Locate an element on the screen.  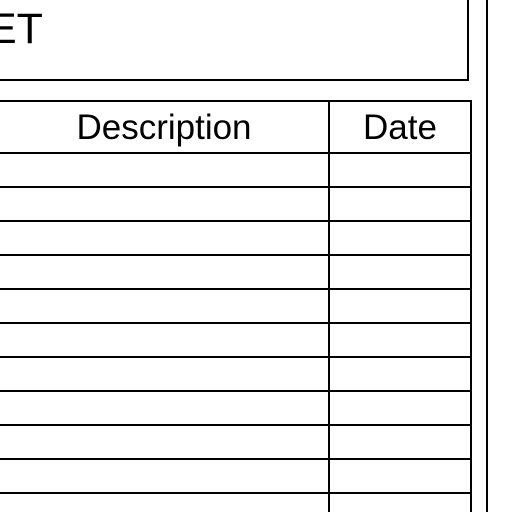
header-row: Description Date is located at coordinates (236, 127).